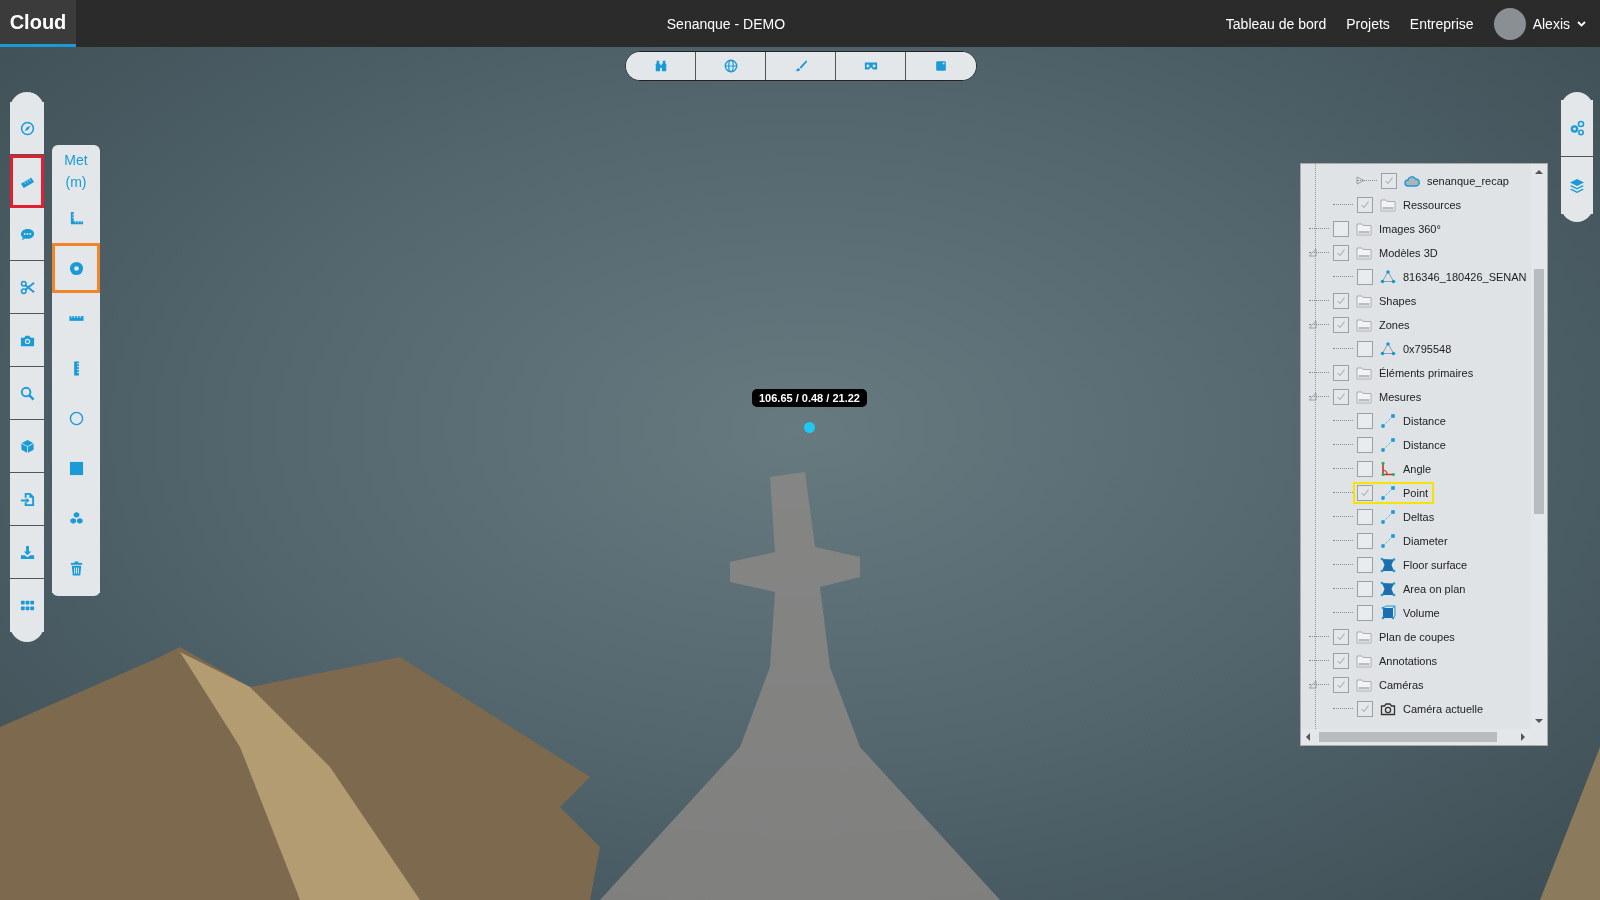  I want to click on tree-item: Point, so click(1394, 493).